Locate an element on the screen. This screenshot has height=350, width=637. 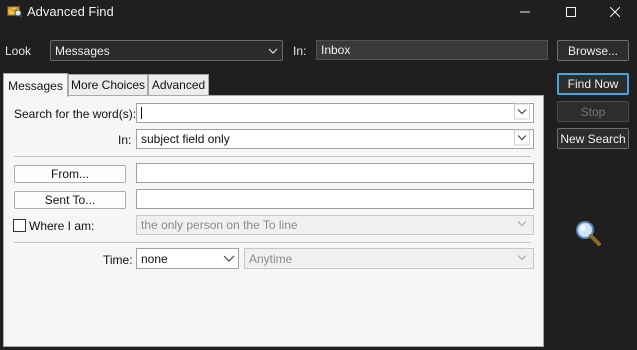
in-folder-label: In: is located at coordinates (300, 51).